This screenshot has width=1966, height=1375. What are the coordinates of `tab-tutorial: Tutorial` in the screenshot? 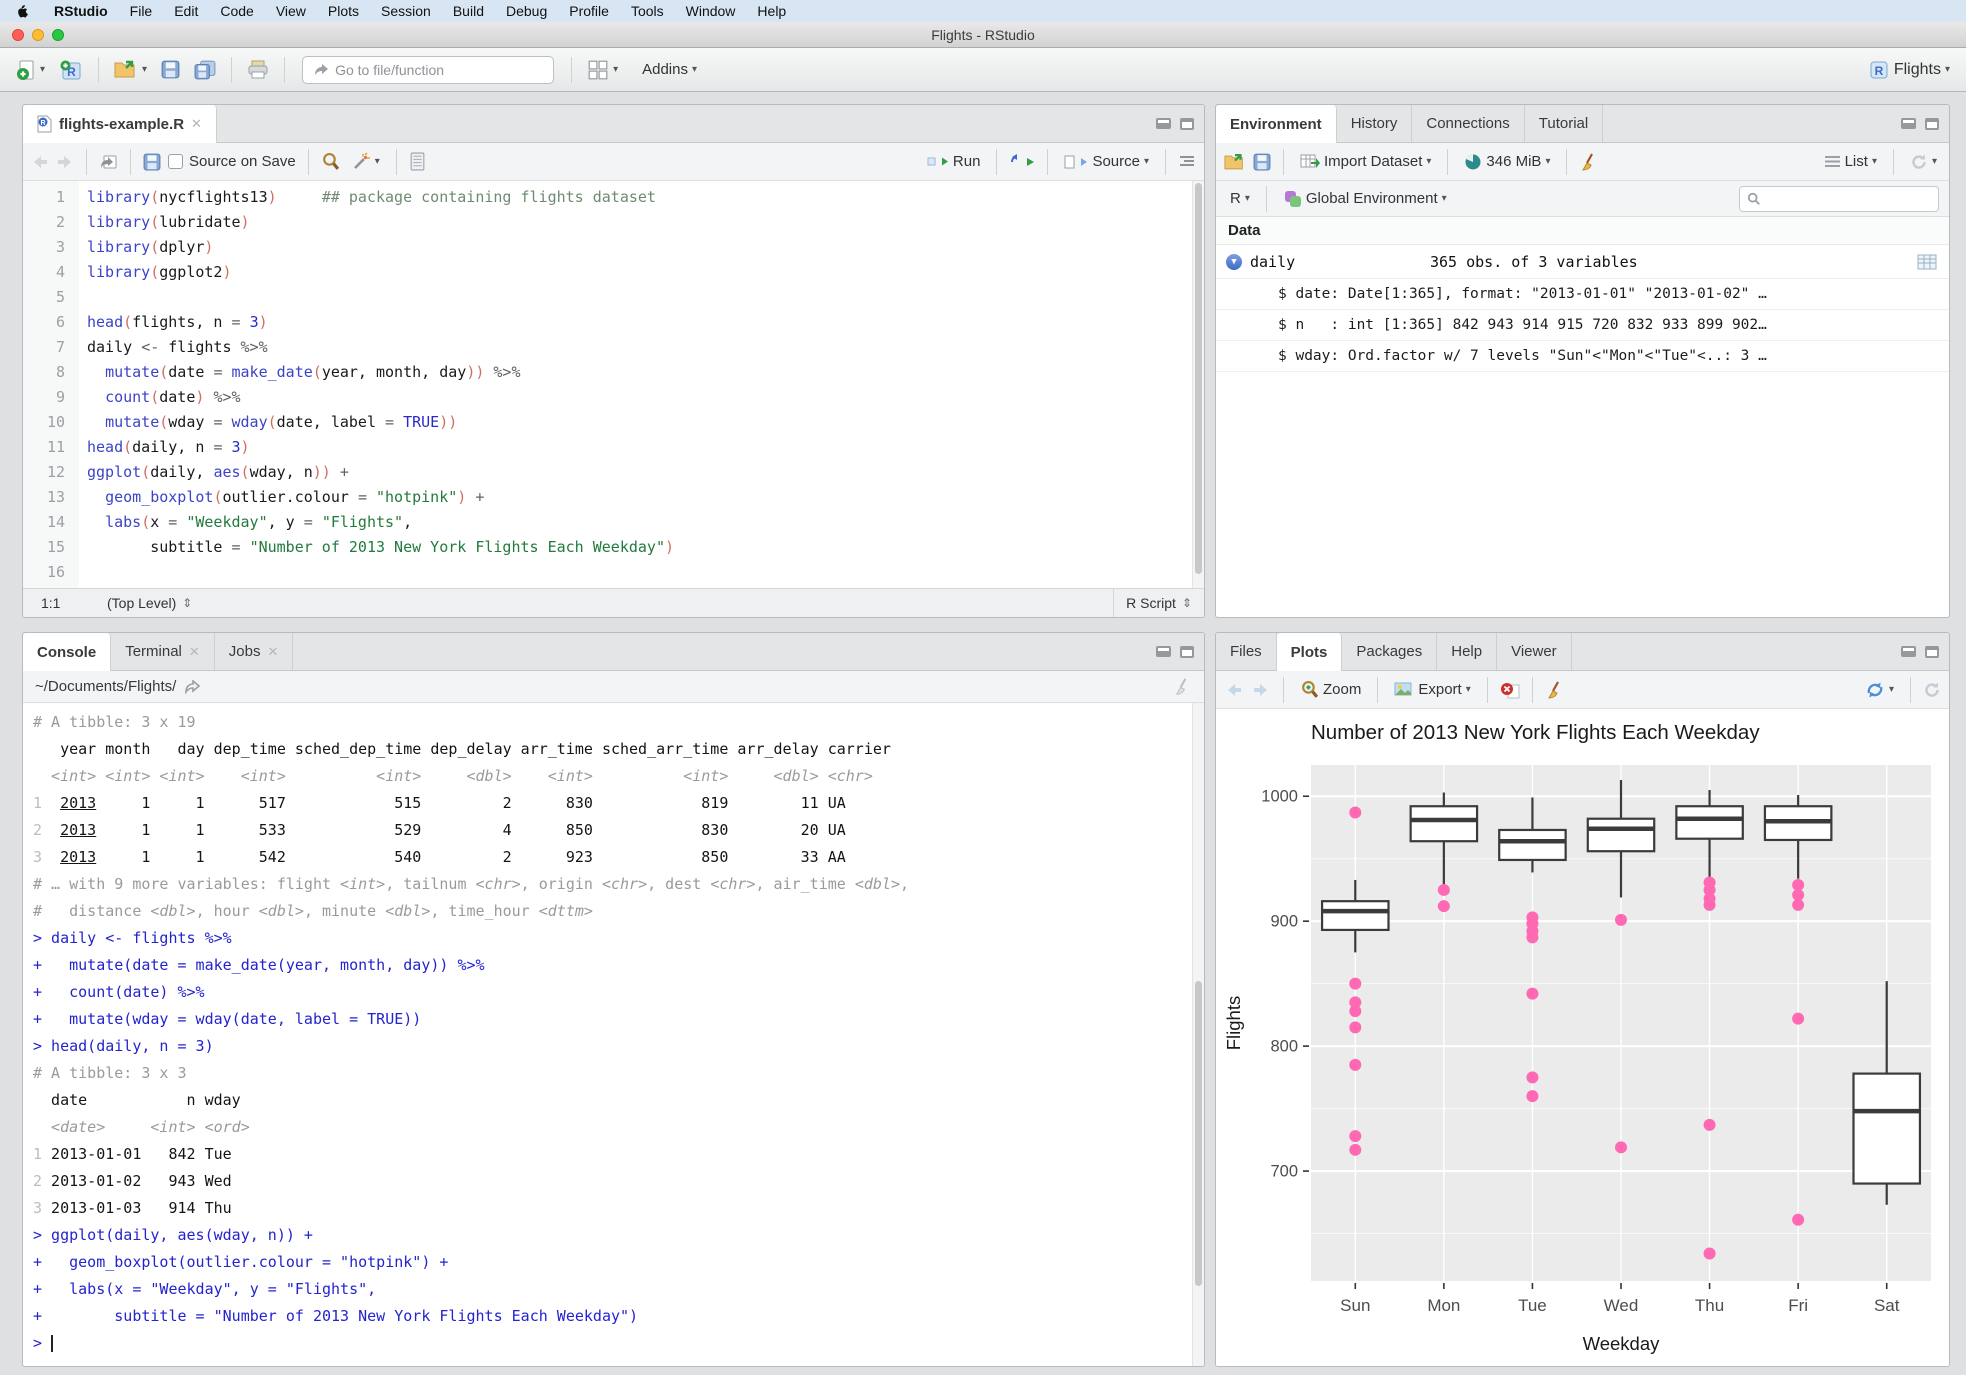 It's located at (1564, 123).